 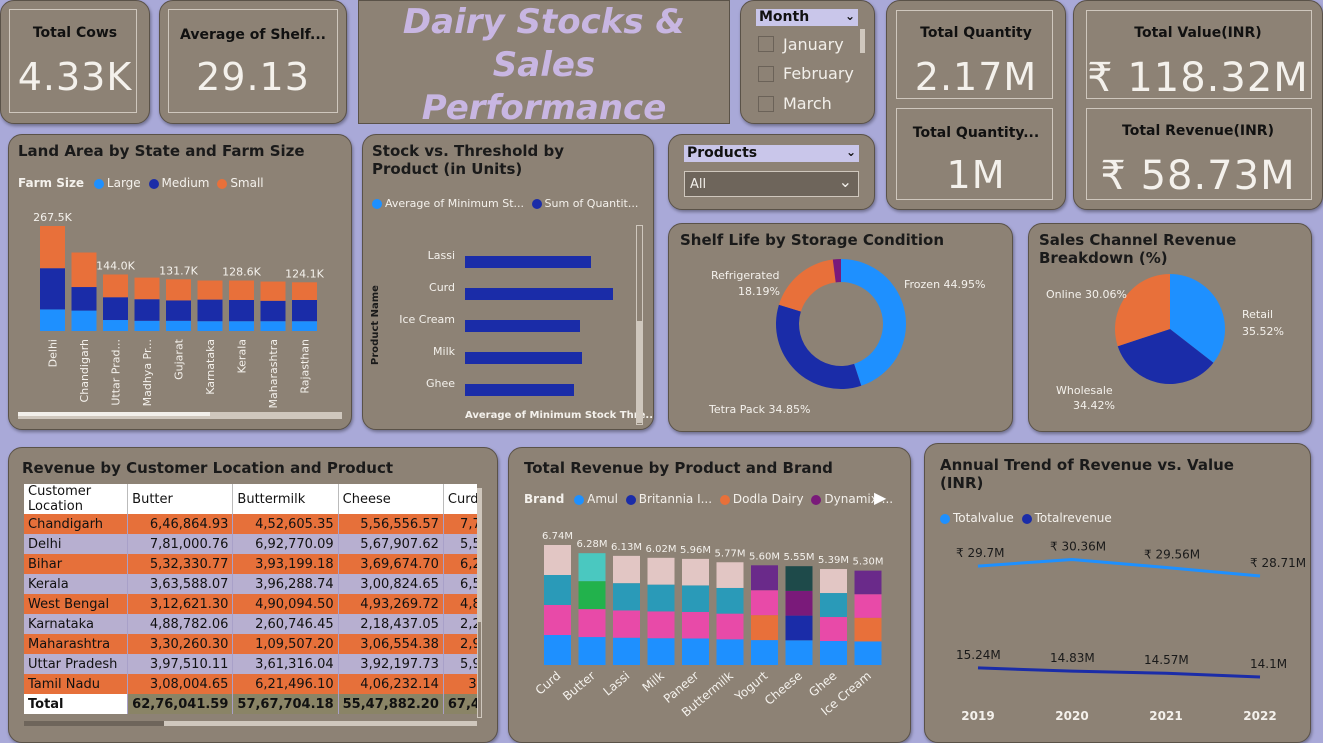 What do you see at coordinates (180, 499) in the screenshot?
I see `column-header: Butter` at bounding box center [180, 499].